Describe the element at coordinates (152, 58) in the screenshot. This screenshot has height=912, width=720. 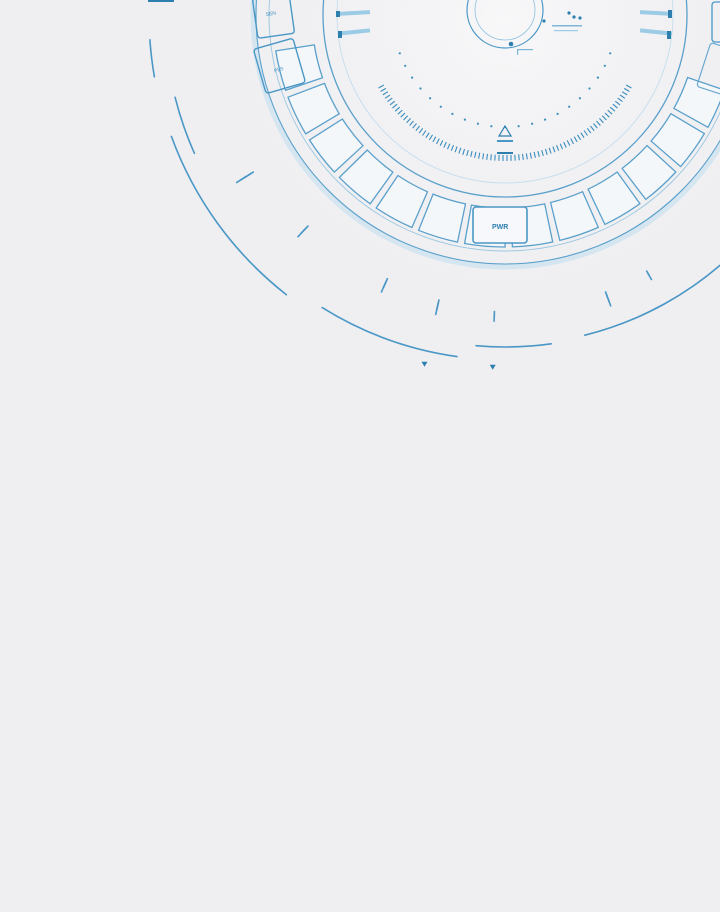
I see `hud-outer-arc` at that location.